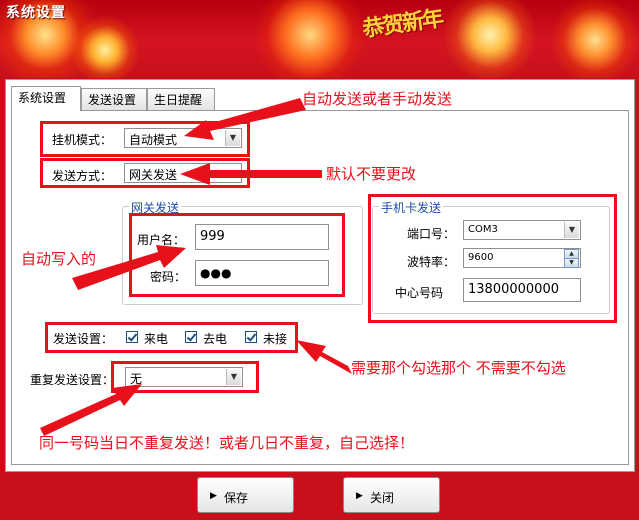 The width and height of the screenshot is (639, 520). Describe the element at coordinates (46, 98) in the screenshot. I see `tab-system-settings: 系统设置` at that location.